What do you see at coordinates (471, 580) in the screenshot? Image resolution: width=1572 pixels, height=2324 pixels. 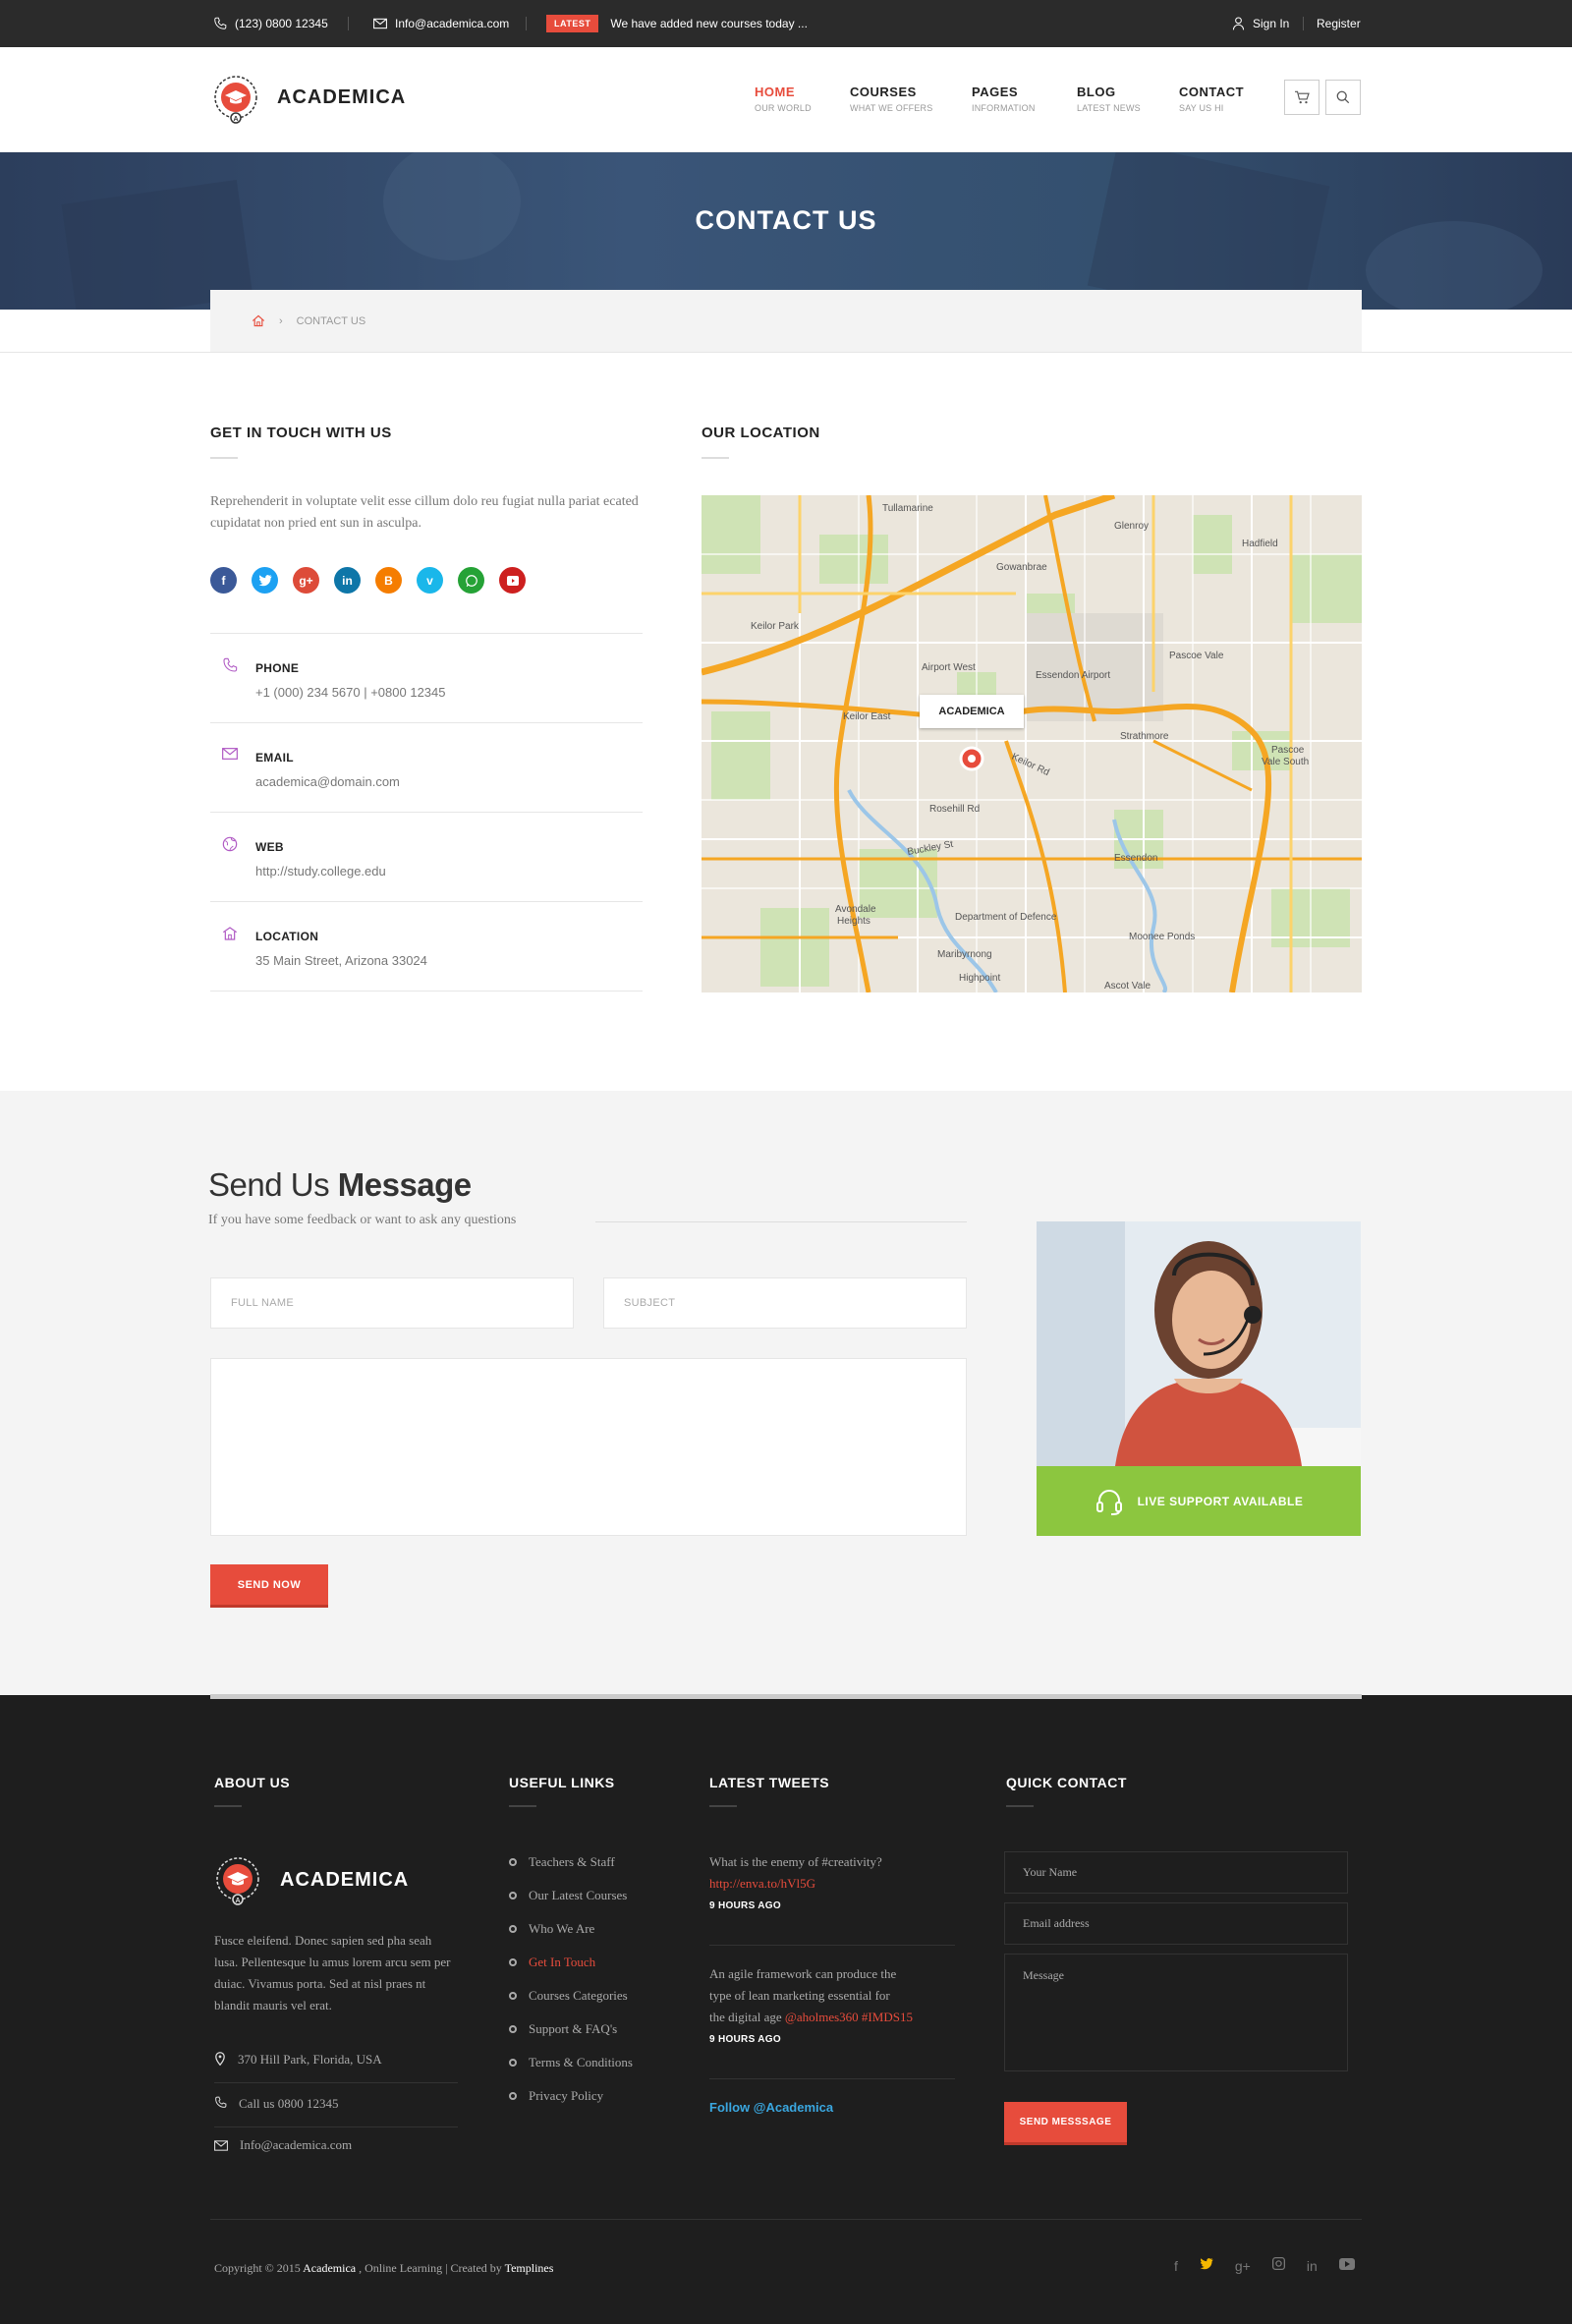 I see `whatsapp-icon` at bounding box center [471, 580].